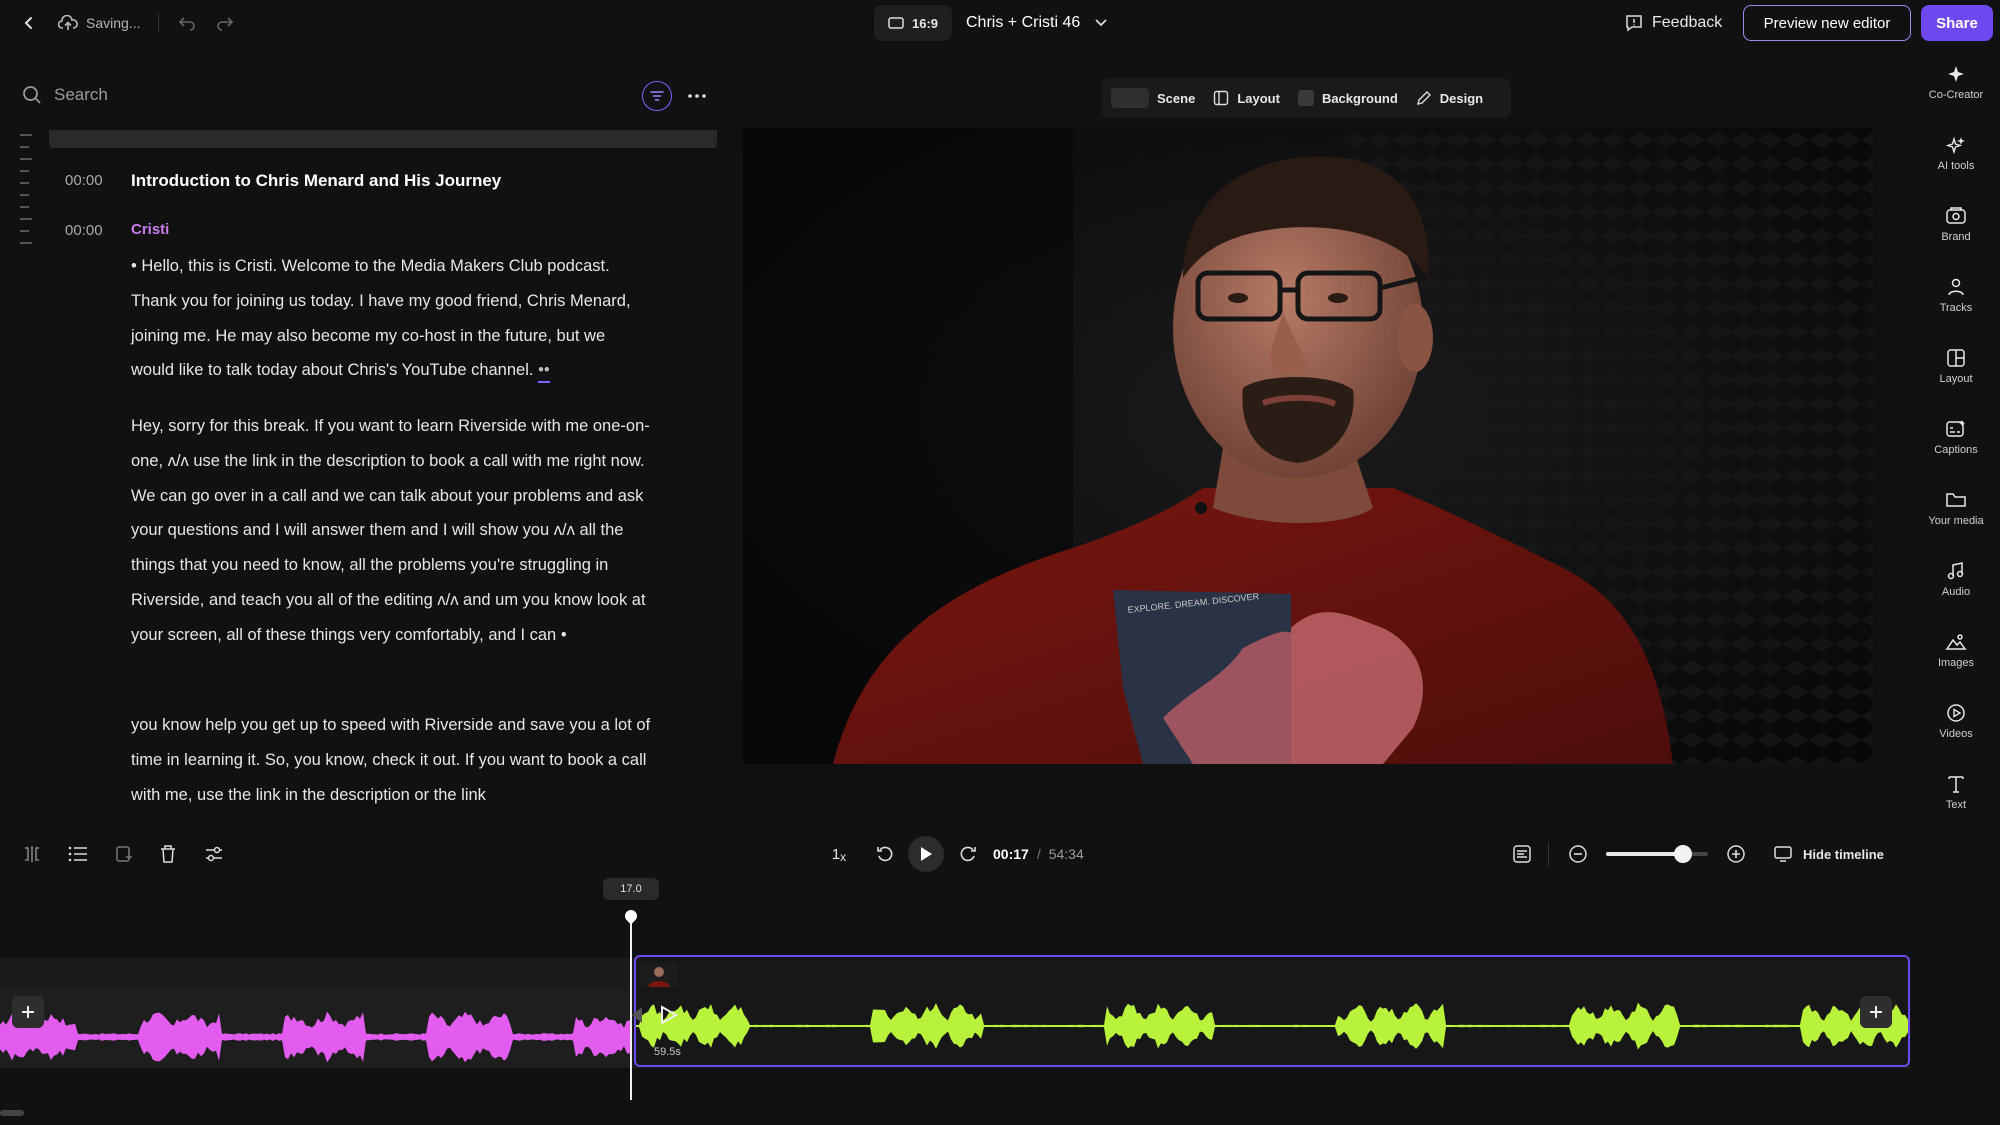  I want to click on rewind-icon, so click(885, 854).